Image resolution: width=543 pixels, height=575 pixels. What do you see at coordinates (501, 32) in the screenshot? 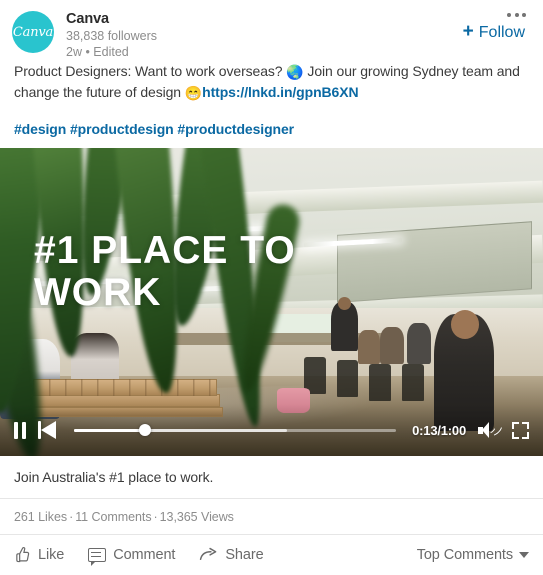
I see `follow-button-label: Follow` at bounding box center [501, 32].